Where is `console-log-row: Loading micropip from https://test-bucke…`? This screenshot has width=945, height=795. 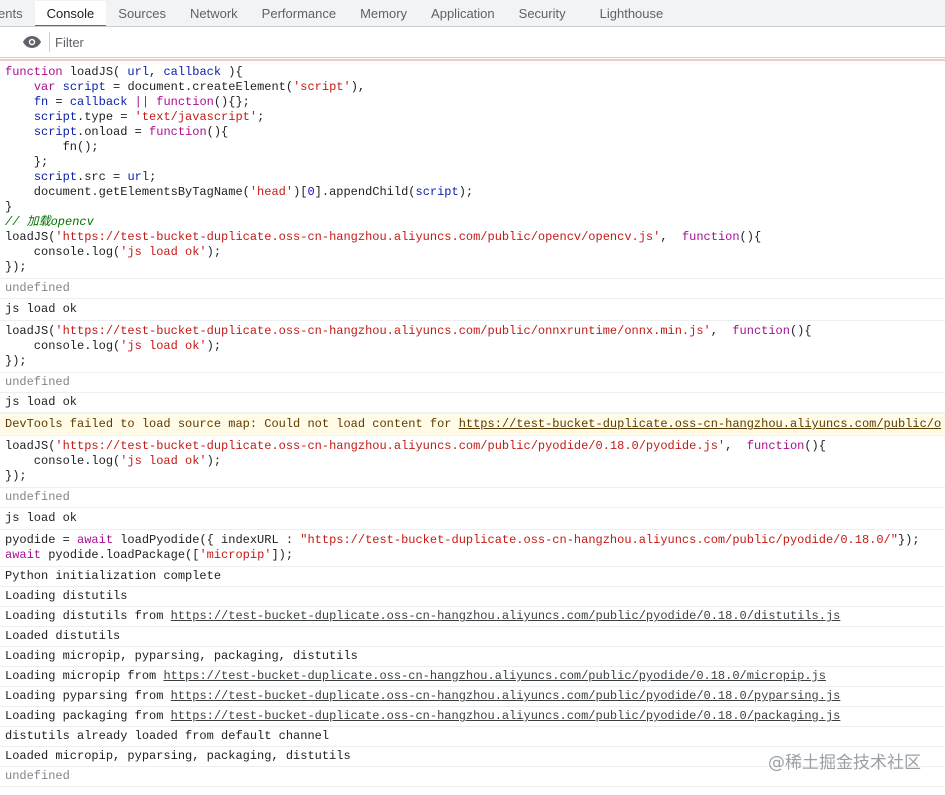 console-log-row: Loading micropip from https://test-bucke… is located at coordinates (472, 677).